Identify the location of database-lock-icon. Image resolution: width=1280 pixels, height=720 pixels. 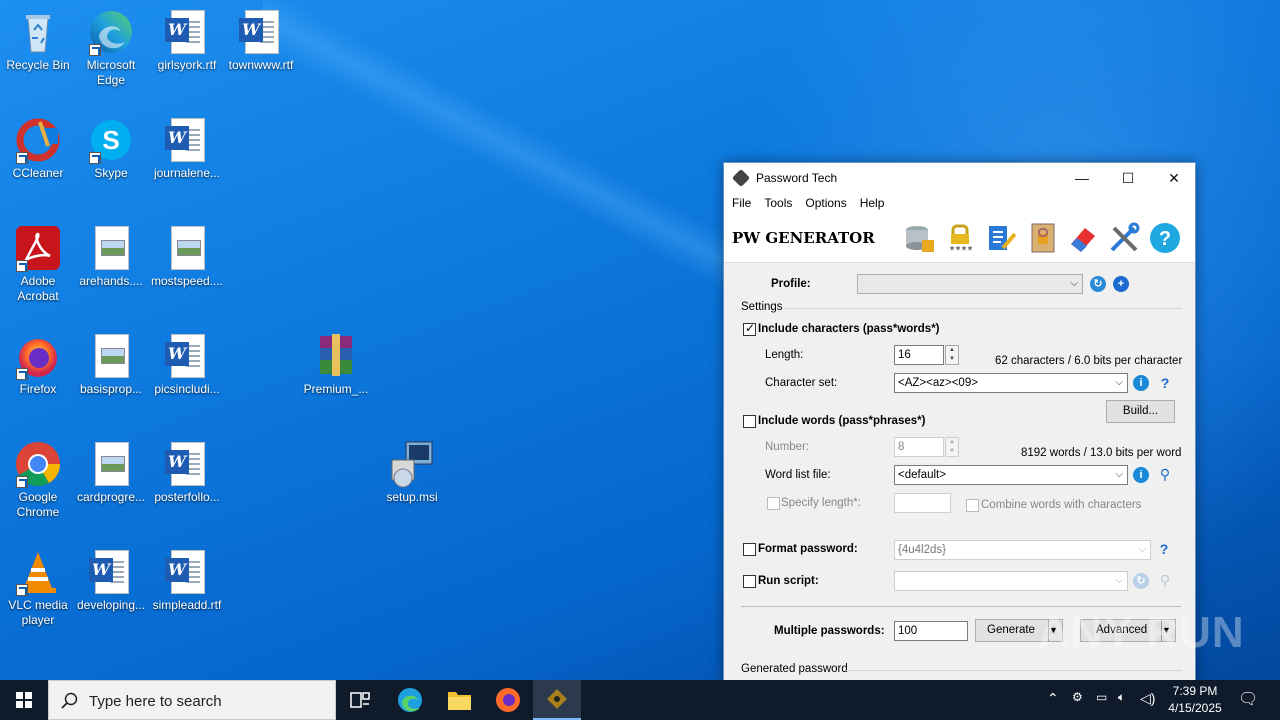
(920, 238).